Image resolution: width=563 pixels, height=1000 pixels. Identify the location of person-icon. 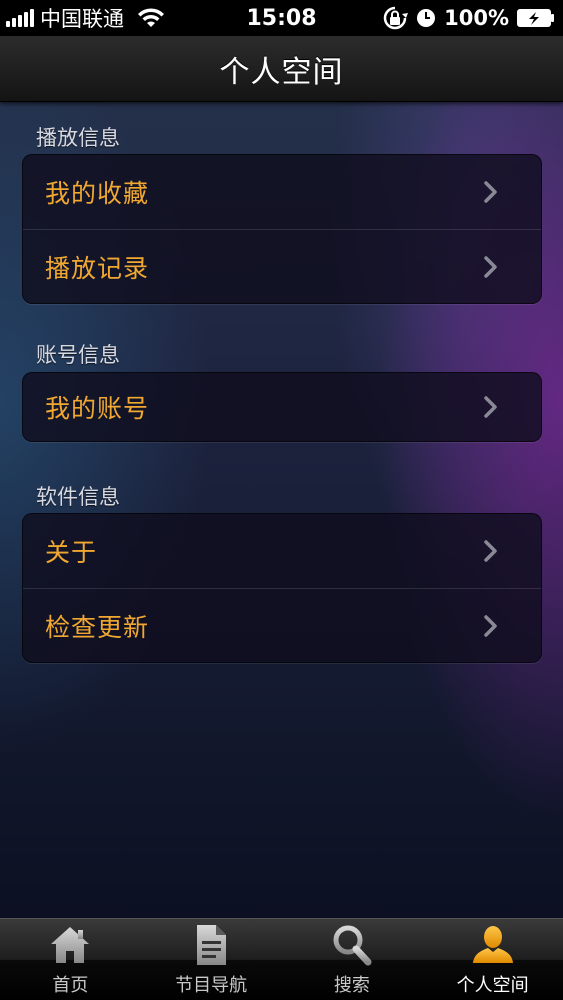
(492, 944).